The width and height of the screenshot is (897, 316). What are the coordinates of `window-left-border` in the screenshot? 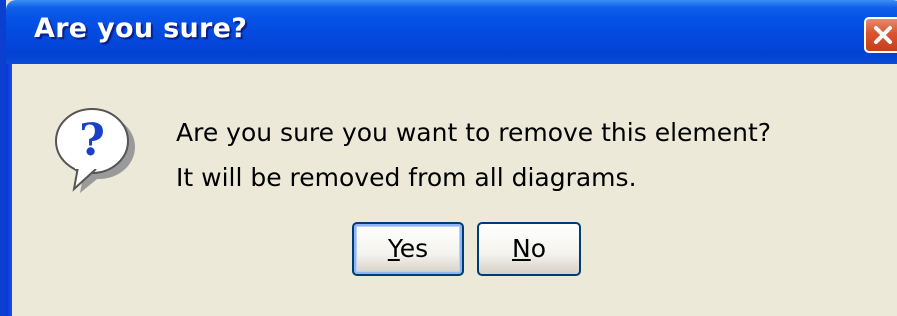 It's located at (9, 190).